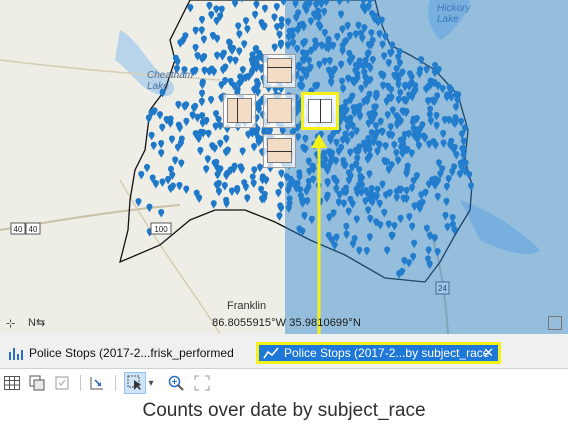 This screenshot has width=568, height=439. What do you see at coordinates (131, 353) in the screenshot?
I see `tab-label: Police Stops (2017-2...frisk_performed` at bounding box center [131, 353].